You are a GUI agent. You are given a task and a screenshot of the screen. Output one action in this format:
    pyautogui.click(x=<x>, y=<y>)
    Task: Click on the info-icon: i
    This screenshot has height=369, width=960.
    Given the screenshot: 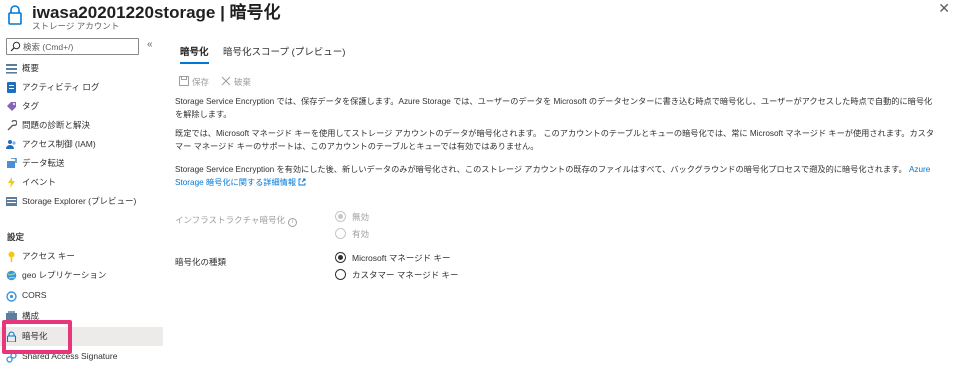 What is the action you would take?
    pyautogui.click(x=292, y=222)
    